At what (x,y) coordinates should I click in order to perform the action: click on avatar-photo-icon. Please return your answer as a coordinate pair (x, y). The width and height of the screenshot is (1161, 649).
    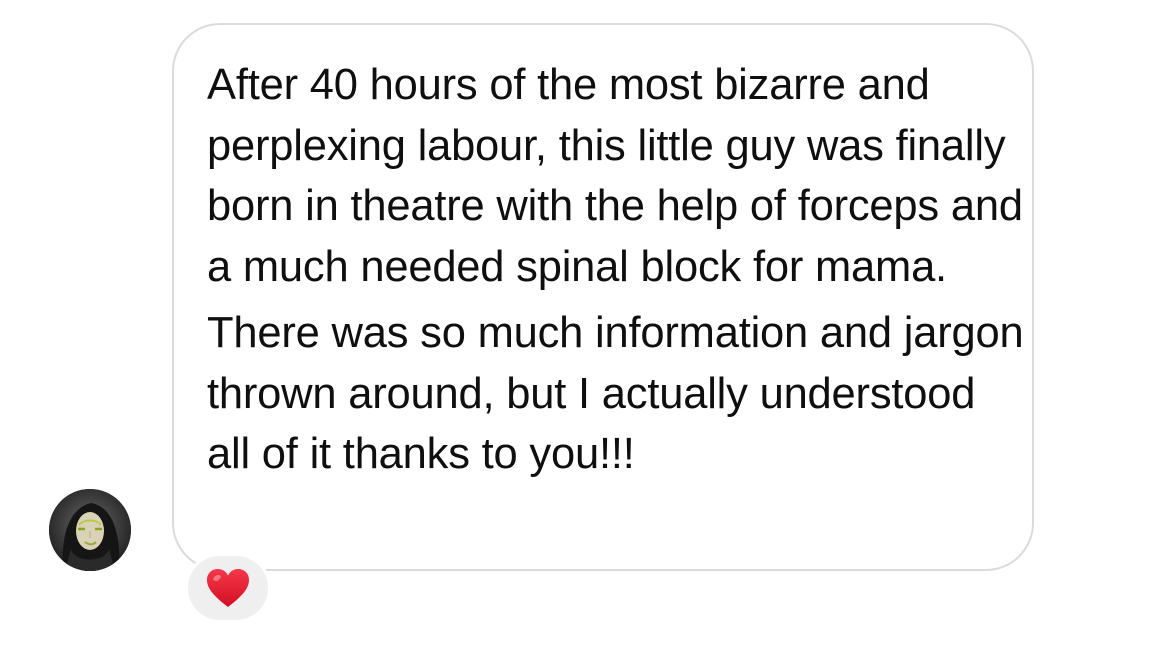
    Looking at the image, I should click on (90, 530).